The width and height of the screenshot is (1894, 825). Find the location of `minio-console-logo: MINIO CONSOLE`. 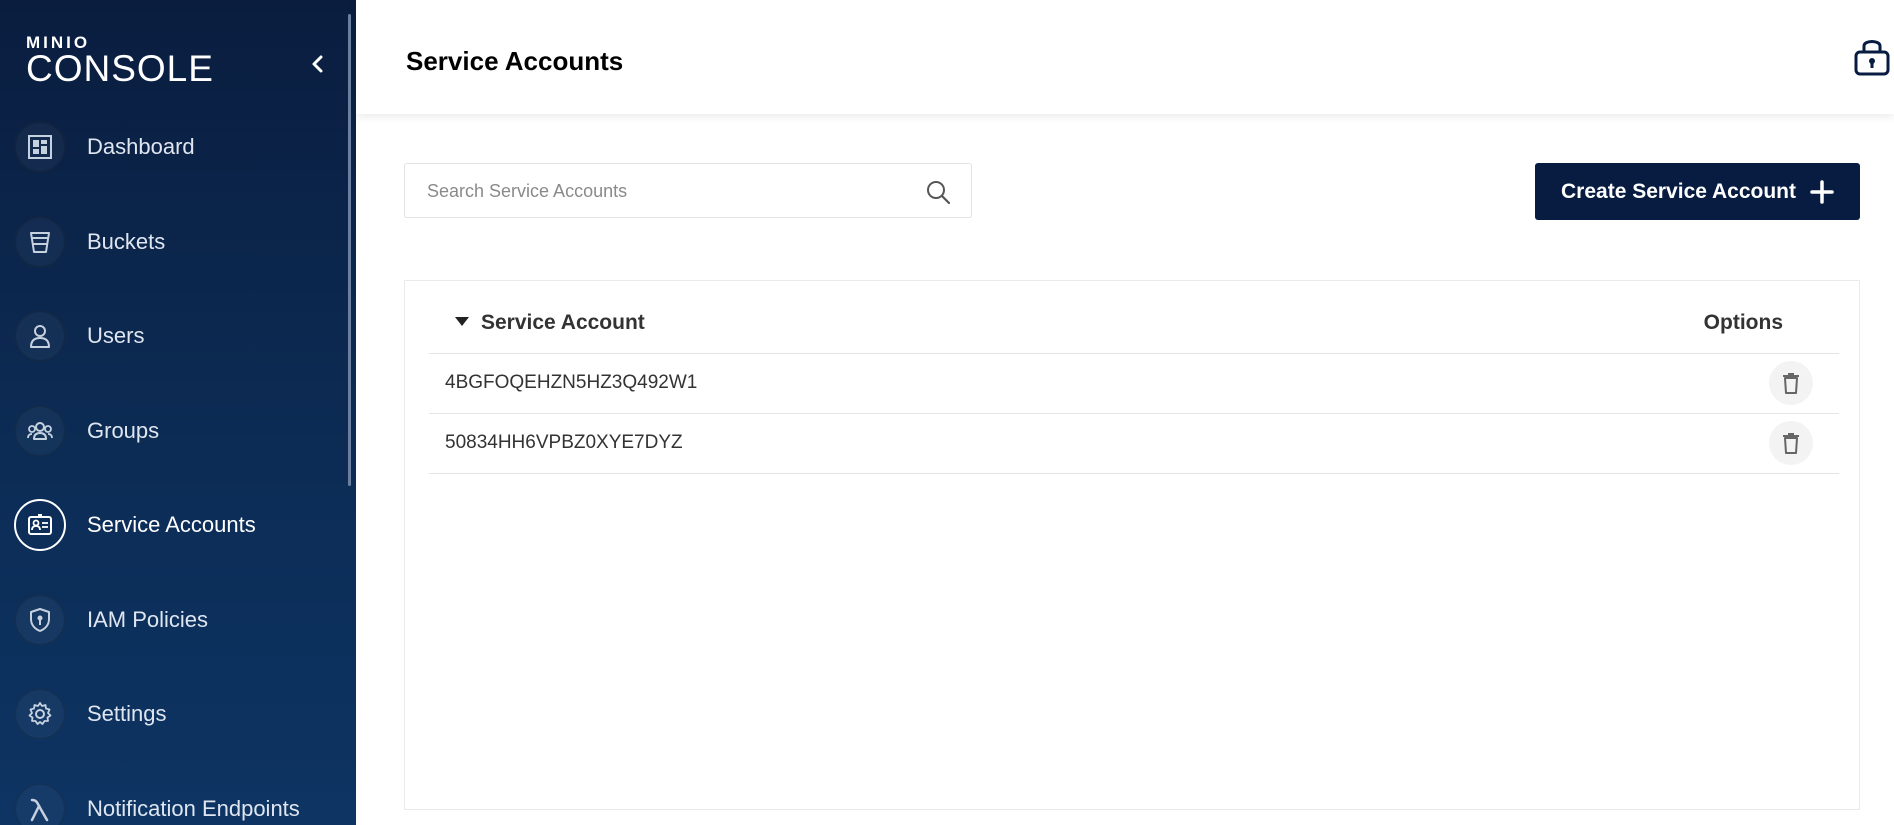

minio-console-logo: MINIO CONSOLE is located at coordinates (120, 60).